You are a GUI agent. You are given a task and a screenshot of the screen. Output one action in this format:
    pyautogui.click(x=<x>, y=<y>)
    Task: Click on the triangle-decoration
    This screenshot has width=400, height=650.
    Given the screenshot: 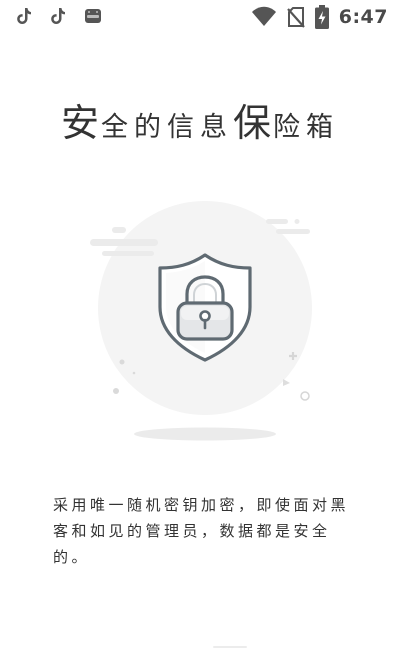 What is the action you would take?
    pyautogui.click(x=286, y=382)
    